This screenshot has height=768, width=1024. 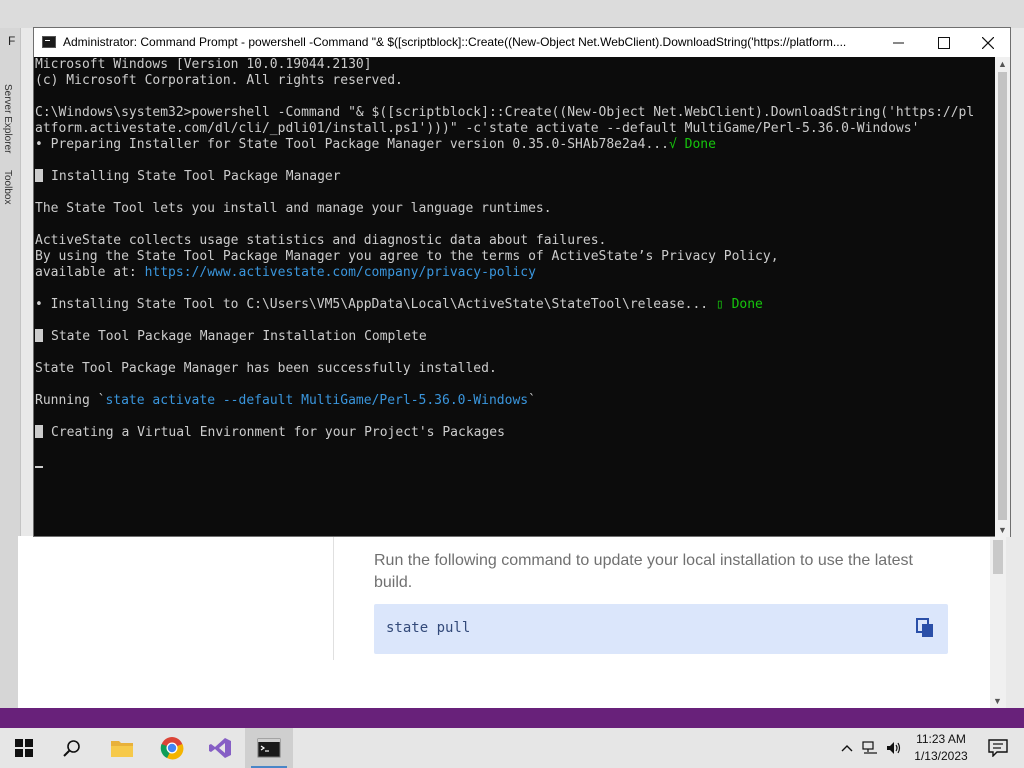 I want to click on close-icon, so click(x=988, y=42).